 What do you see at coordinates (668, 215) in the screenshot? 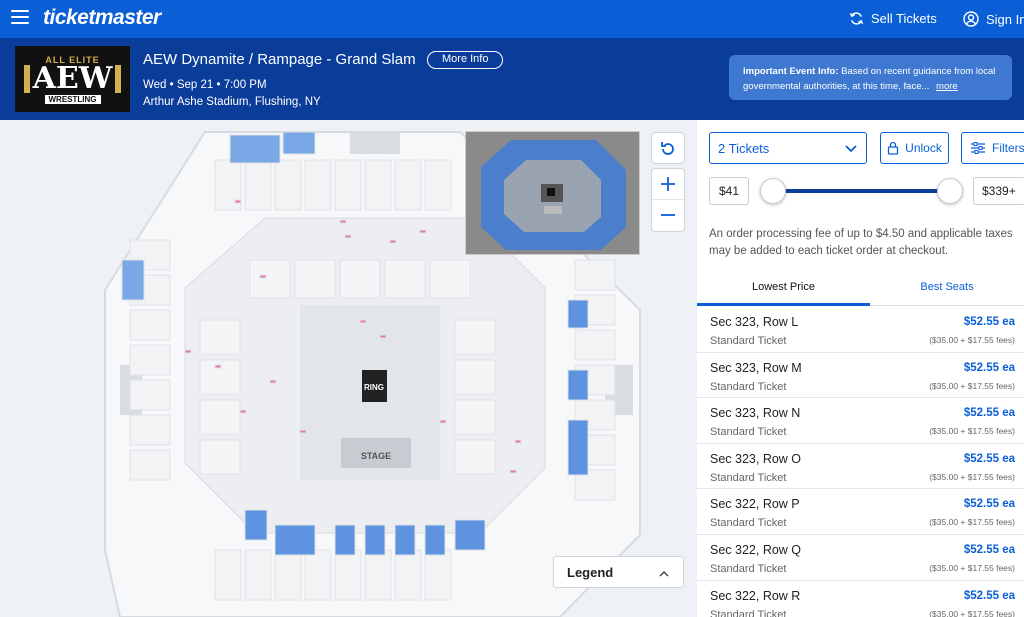
I see `zoom-out-button` at bounding box center [668, 215].